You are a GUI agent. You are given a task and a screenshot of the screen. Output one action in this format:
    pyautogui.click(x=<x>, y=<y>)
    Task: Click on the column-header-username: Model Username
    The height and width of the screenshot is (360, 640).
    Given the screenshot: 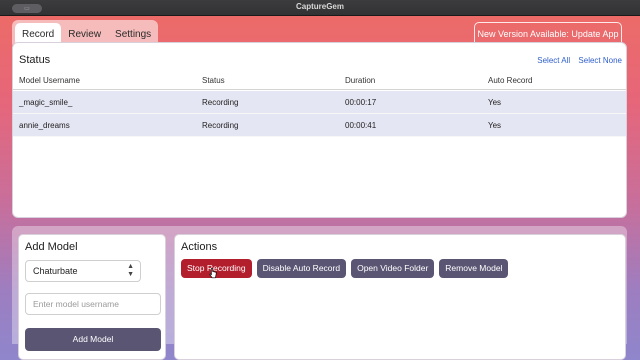 What is the action you would take?
    pyautogui.click(x=49, y=81)
    